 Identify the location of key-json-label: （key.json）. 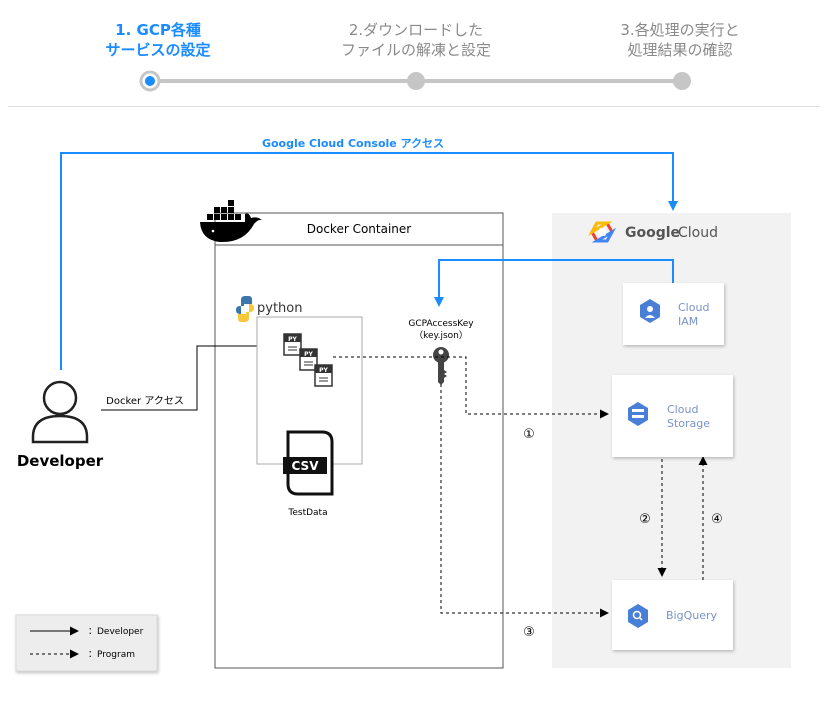
(441, 335).